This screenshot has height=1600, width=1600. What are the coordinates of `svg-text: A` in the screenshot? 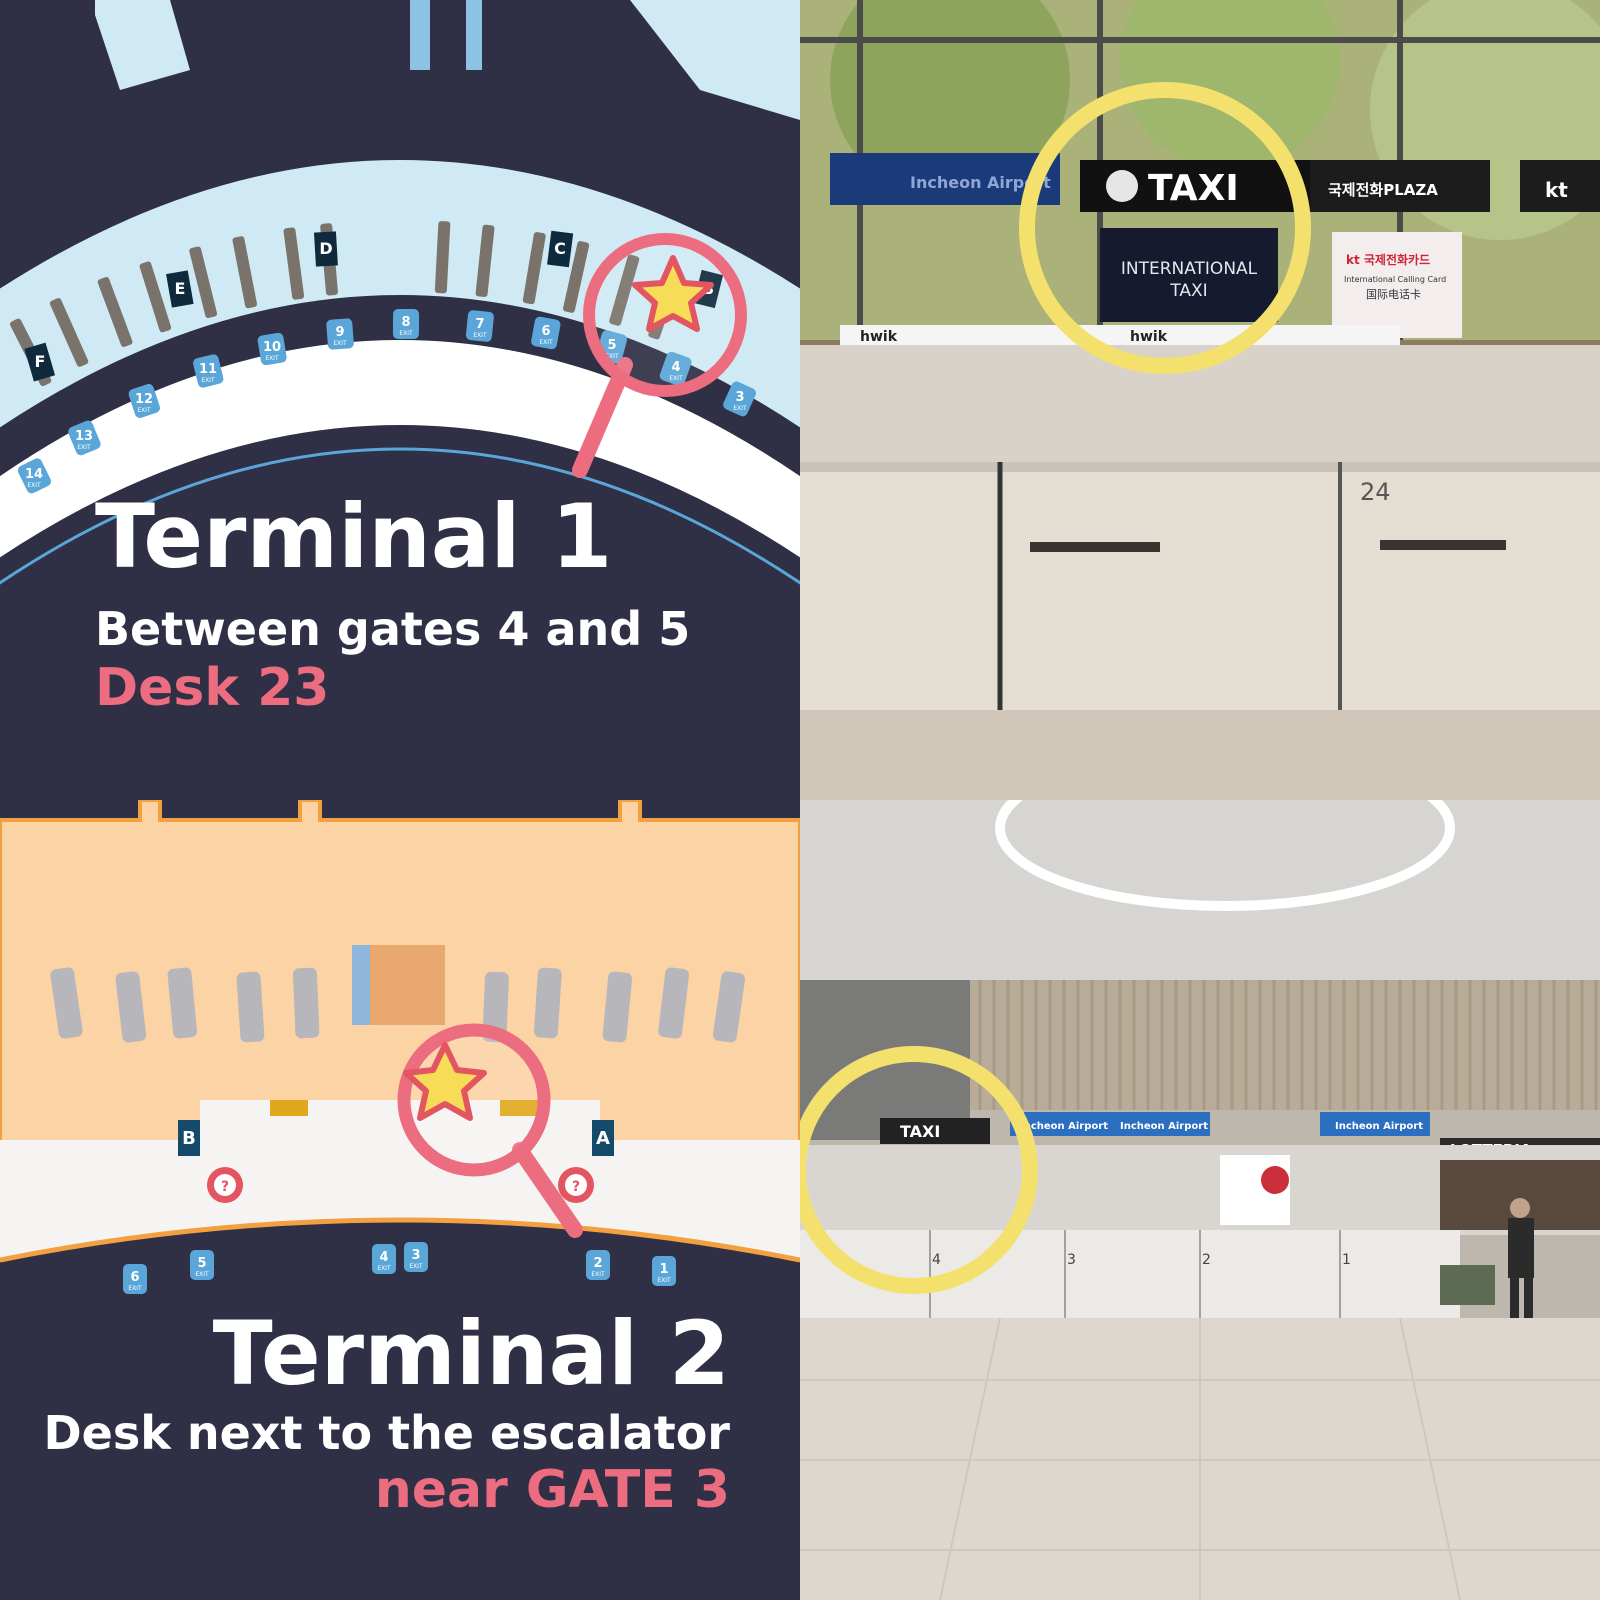 It's located at (603, 1138).